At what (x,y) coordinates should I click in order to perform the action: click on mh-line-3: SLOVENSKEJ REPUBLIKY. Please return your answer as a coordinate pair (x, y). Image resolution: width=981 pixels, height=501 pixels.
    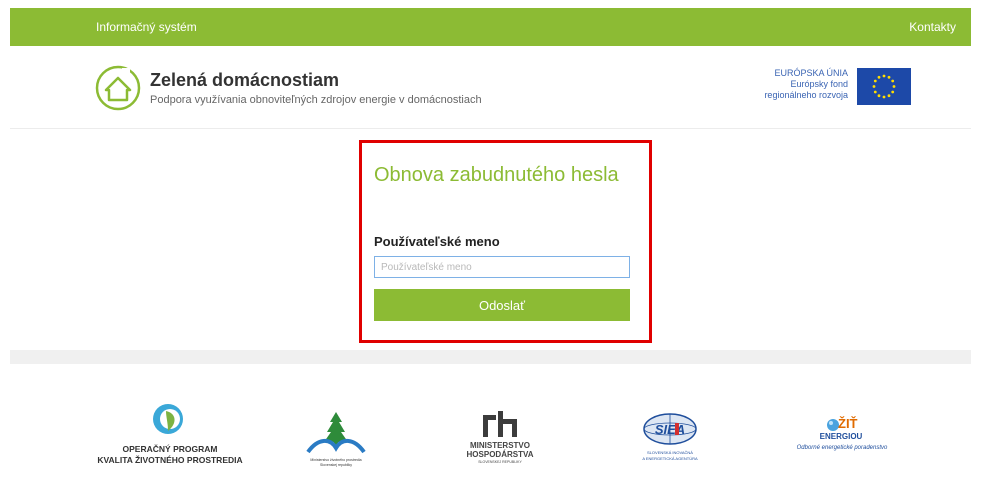
    Looking at the image, I should click on (500, 462).